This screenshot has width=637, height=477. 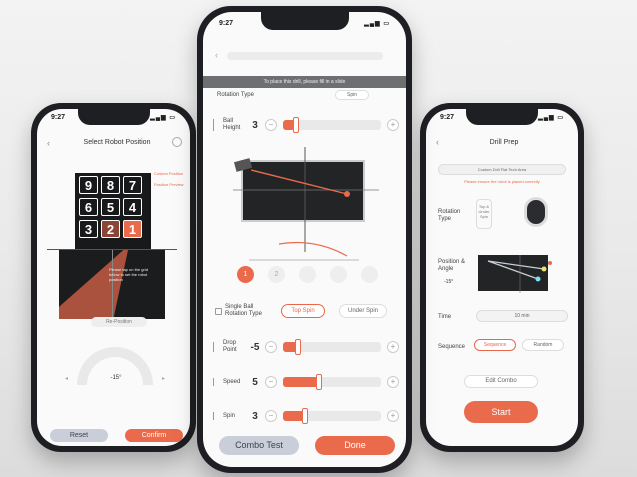 I want to click on notch, so click(x=113, y=117).